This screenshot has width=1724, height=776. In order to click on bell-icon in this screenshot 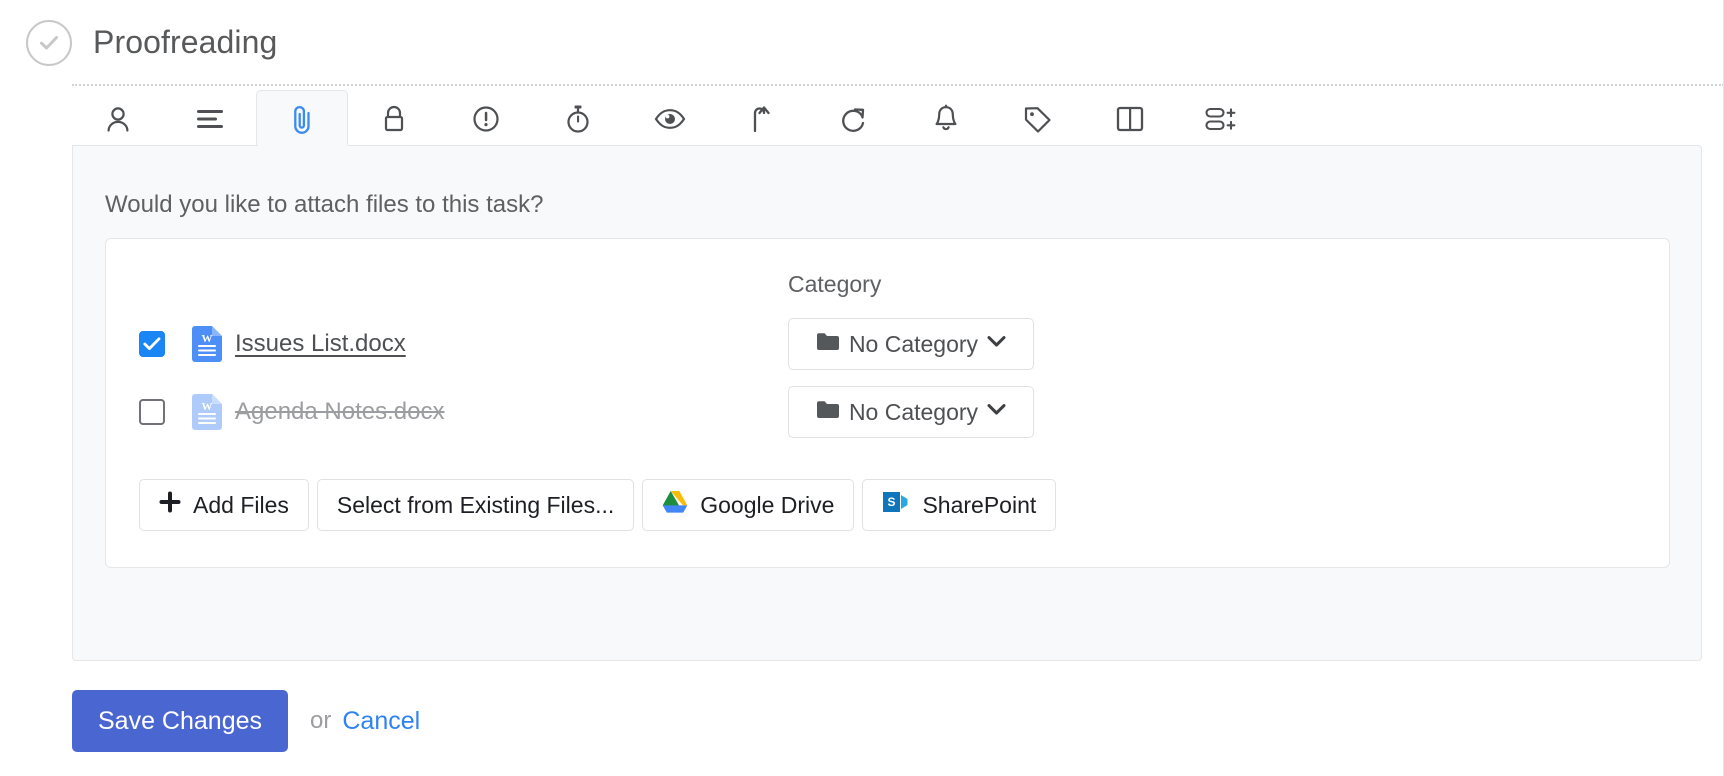, I will do `click(946, 119)`.